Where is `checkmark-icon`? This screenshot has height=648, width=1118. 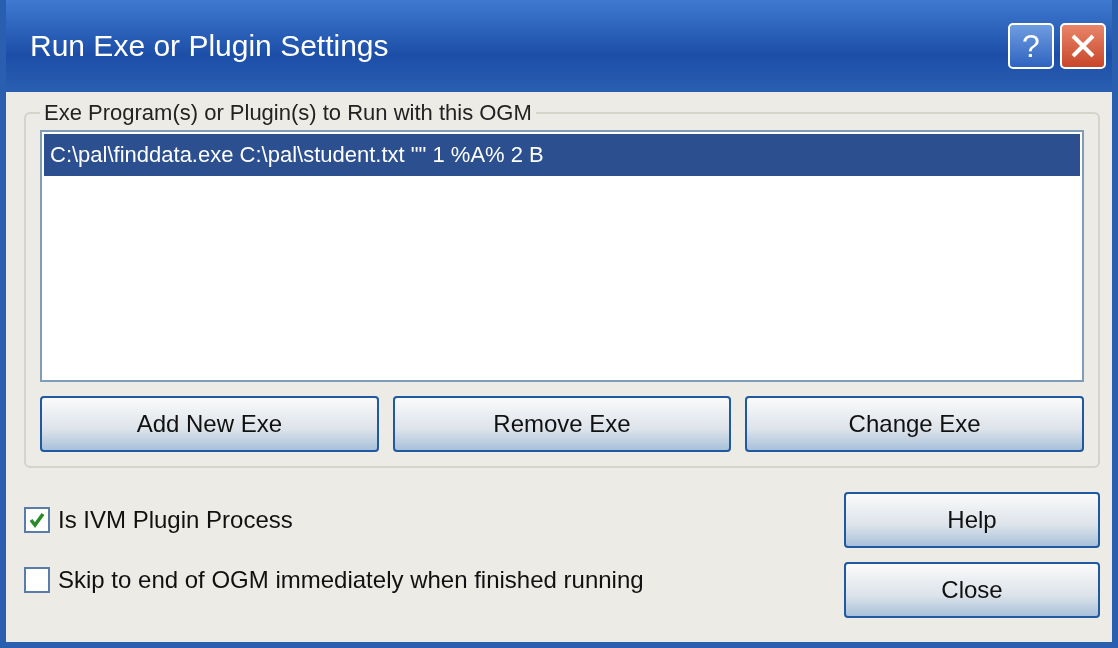
checkmark-icon is located at coordinates (37, 520).